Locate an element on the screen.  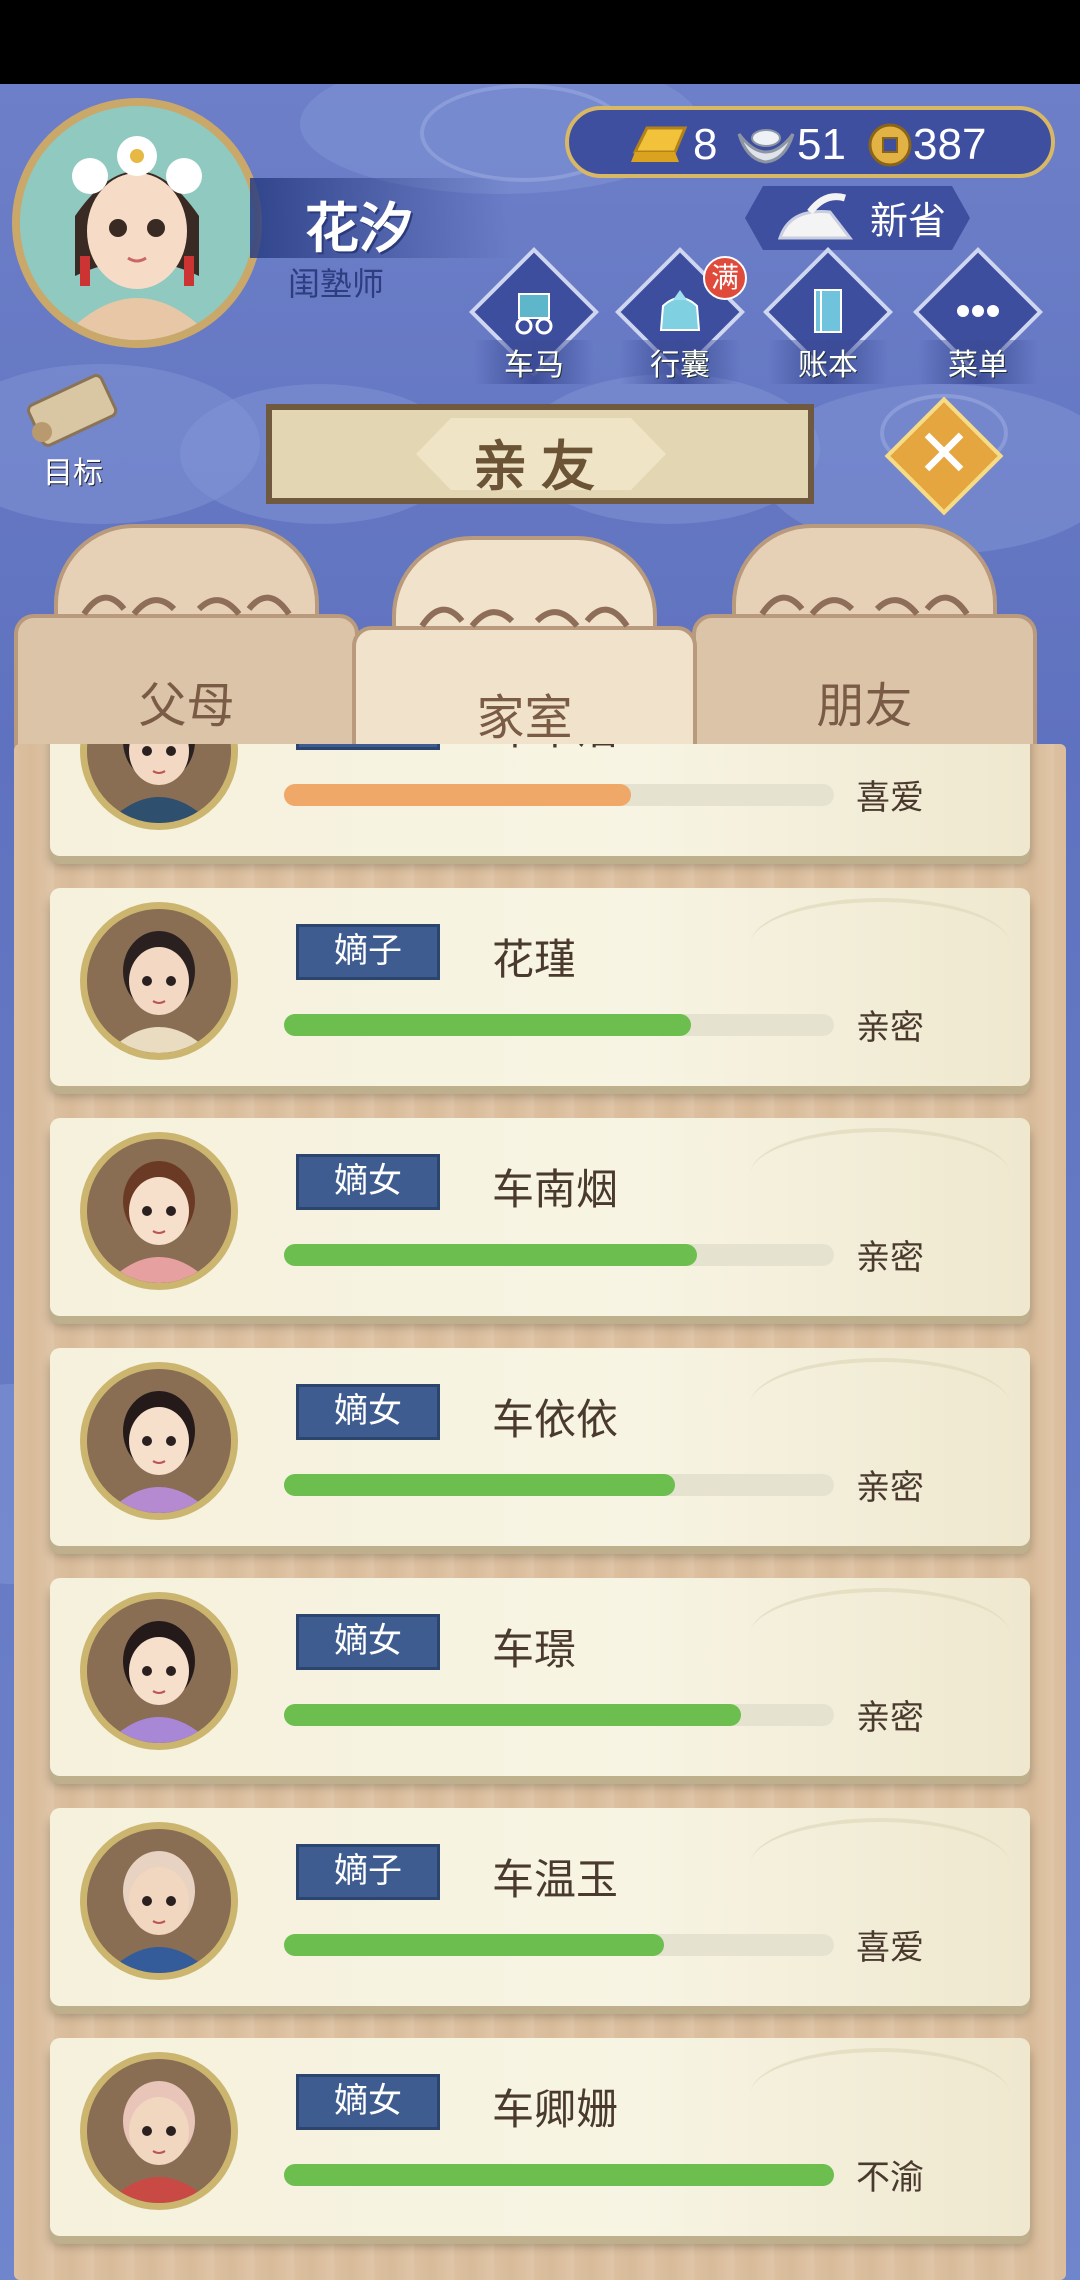
tab-friends-label: 朋友 is located at coordinates (864, 706).